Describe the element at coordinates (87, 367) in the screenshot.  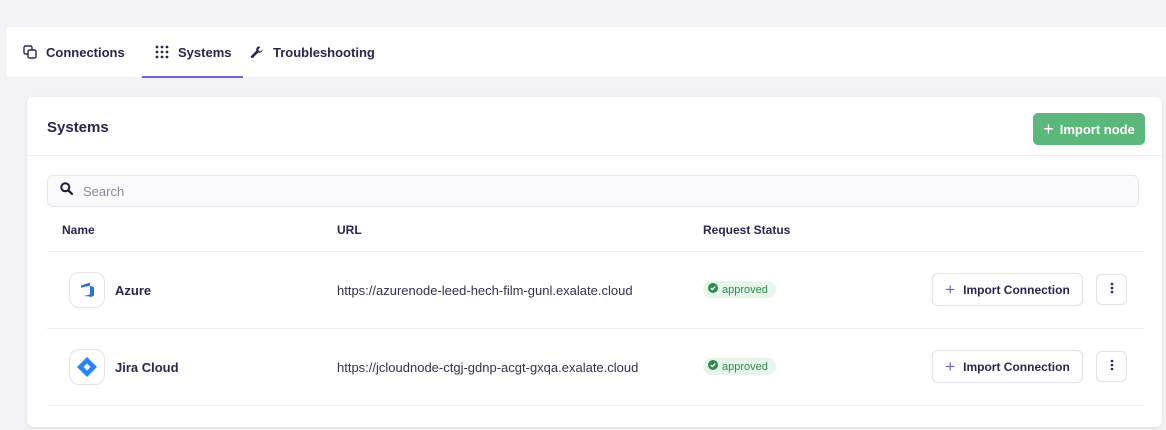
I see `jira-icon` at that location.